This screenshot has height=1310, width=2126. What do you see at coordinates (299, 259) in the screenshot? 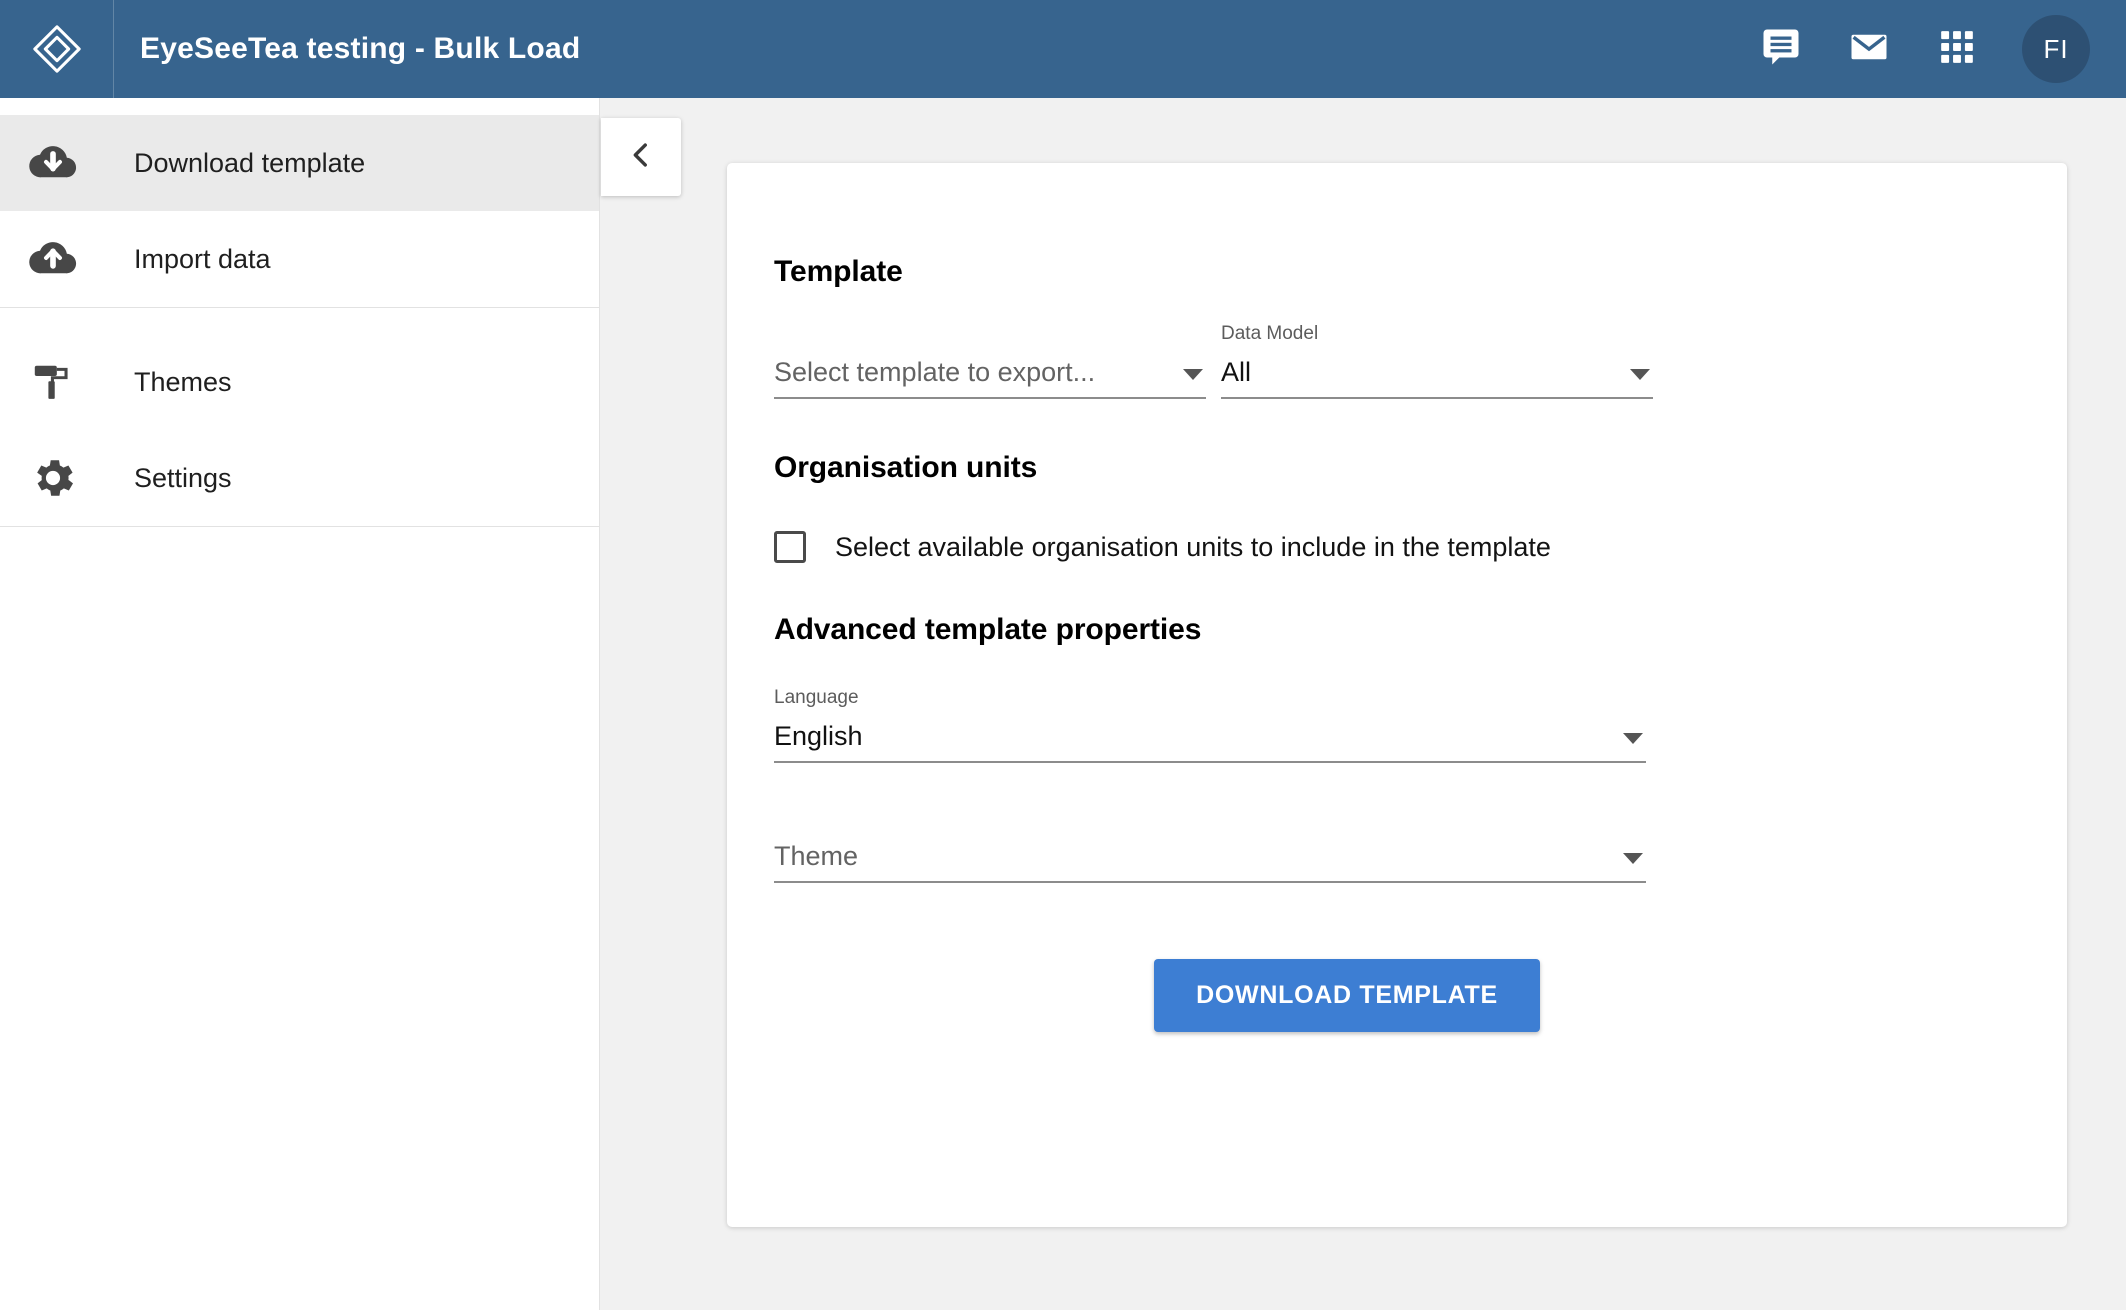
I see `sidebar-item-import-data: Import data` at bounding box center [299, 259].